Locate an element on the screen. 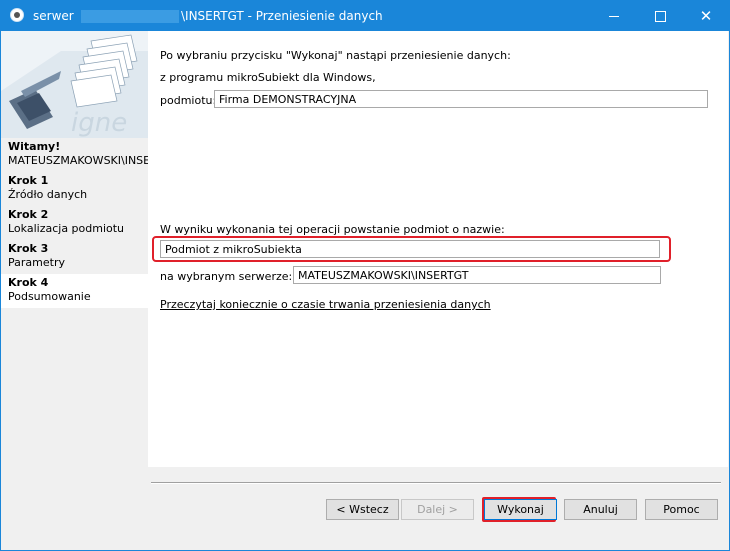 The height and width of the screenshot is (551, 730). source-program-text: z programu mikroSubiekt dla Windows, is located at coordinates (268, 77).